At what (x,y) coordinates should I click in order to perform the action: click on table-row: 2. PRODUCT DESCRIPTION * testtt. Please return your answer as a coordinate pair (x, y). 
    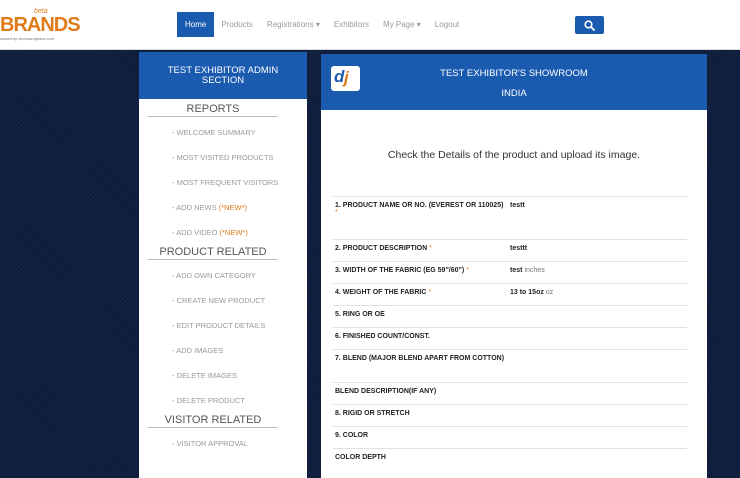
    Looking at the image, I should click on (510, 250).